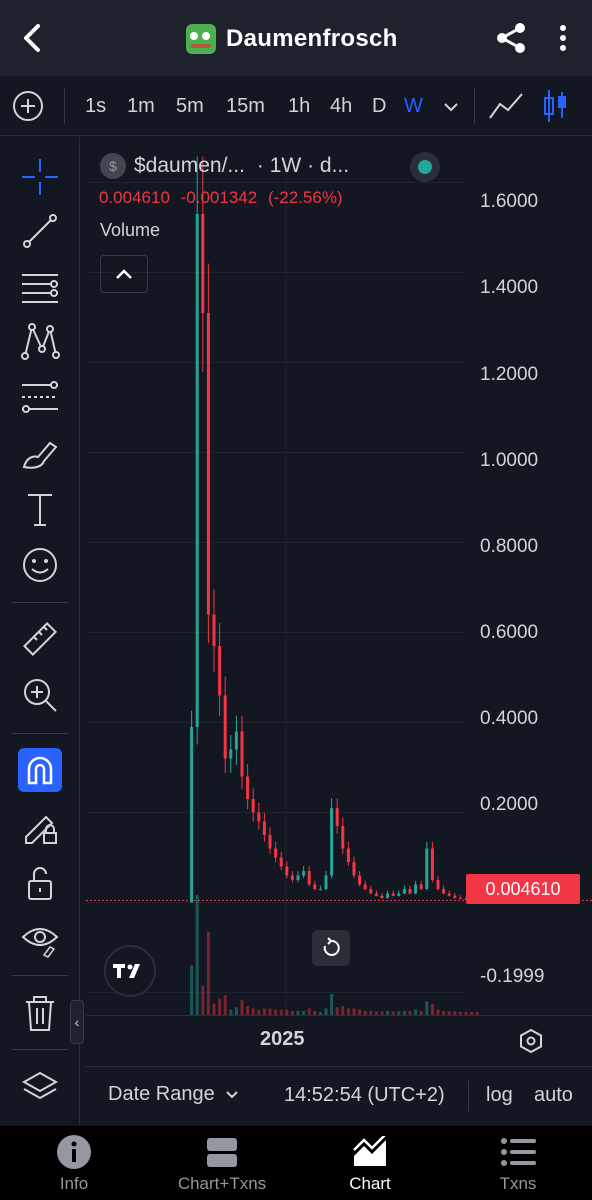 This screenshot has height=1200, width=592. I want to click on volume-label: Volume, so click(130, 230).